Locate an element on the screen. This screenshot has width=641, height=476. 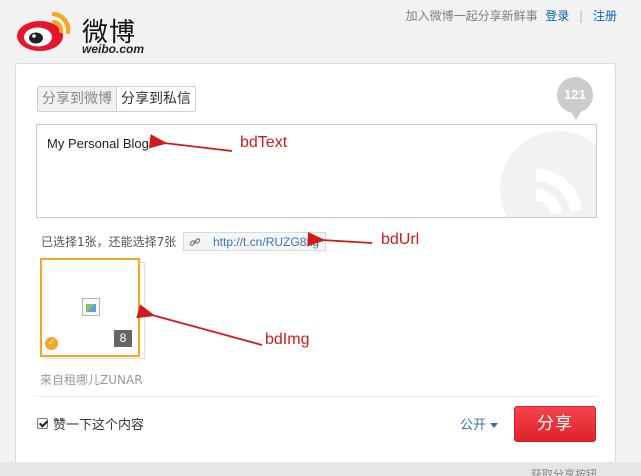
annotation-bdtext: bdText is located at coordinates (264, 142).